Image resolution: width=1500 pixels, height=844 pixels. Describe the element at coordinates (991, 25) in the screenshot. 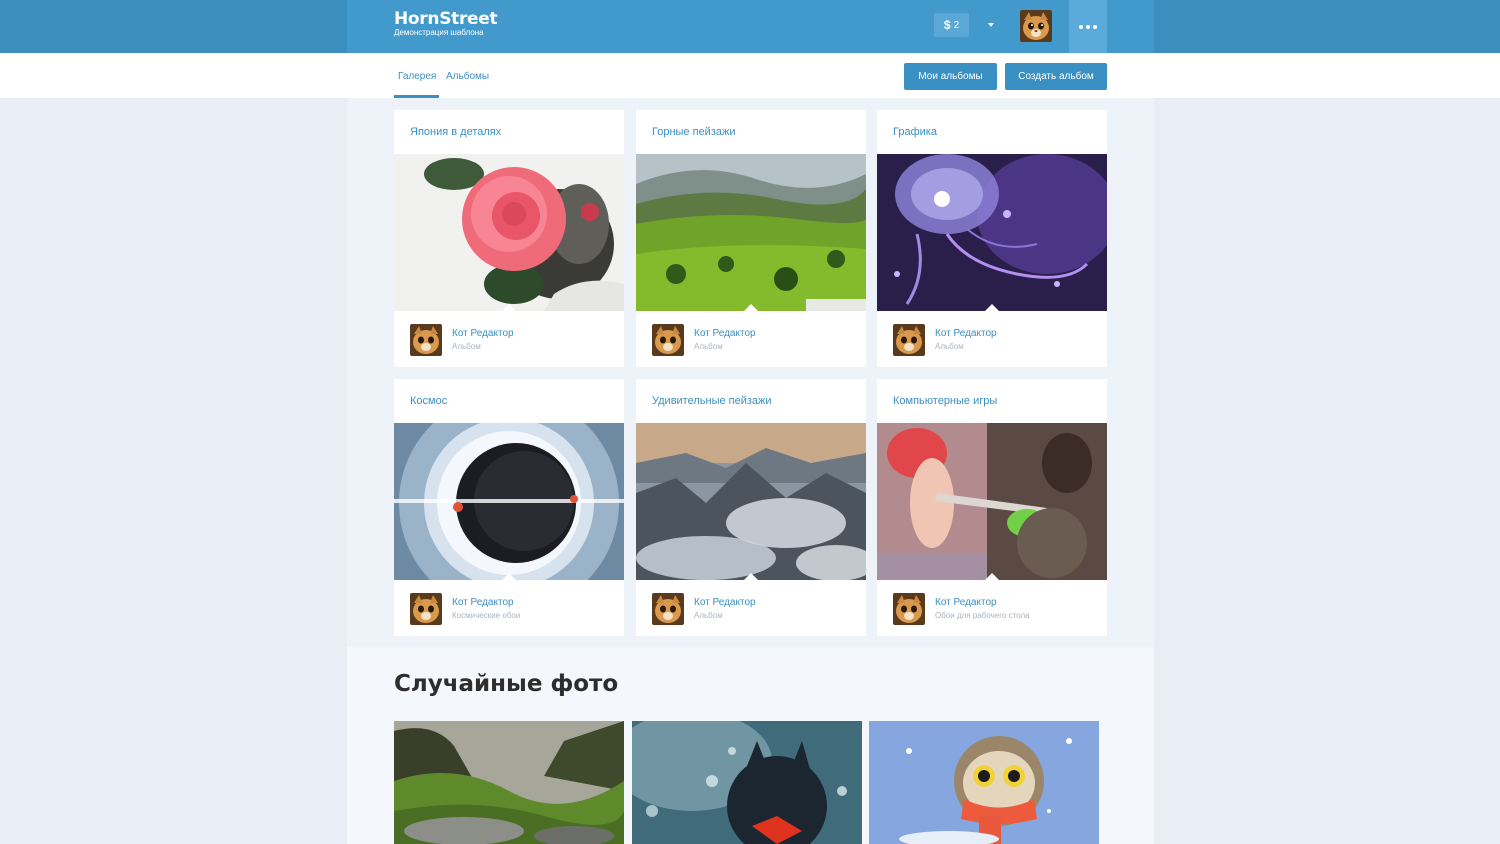

I see `caret-down-icon` at that location.